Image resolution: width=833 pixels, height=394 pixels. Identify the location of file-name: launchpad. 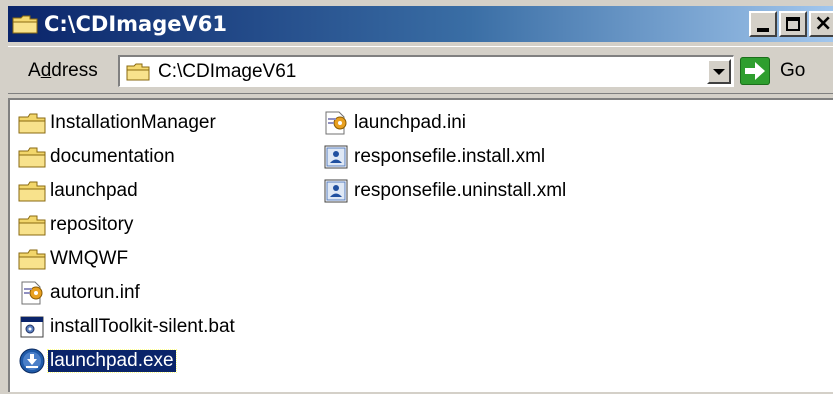
(94, 190).